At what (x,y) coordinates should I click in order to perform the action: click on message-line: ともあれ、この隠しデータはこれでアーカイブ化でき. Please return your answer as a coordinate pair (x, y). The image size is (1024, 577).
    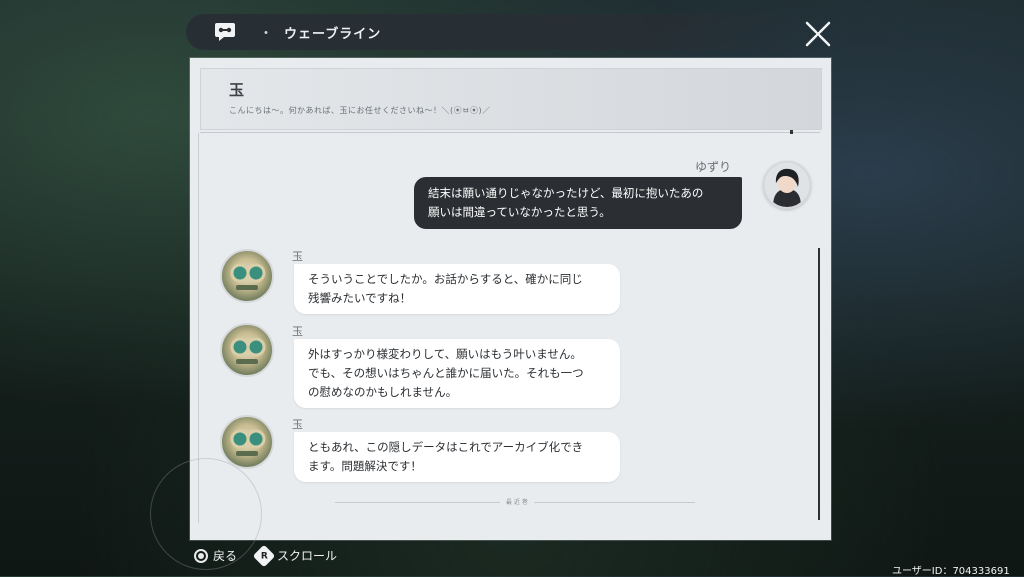
    Looking at the image, I should click on (446, 447).